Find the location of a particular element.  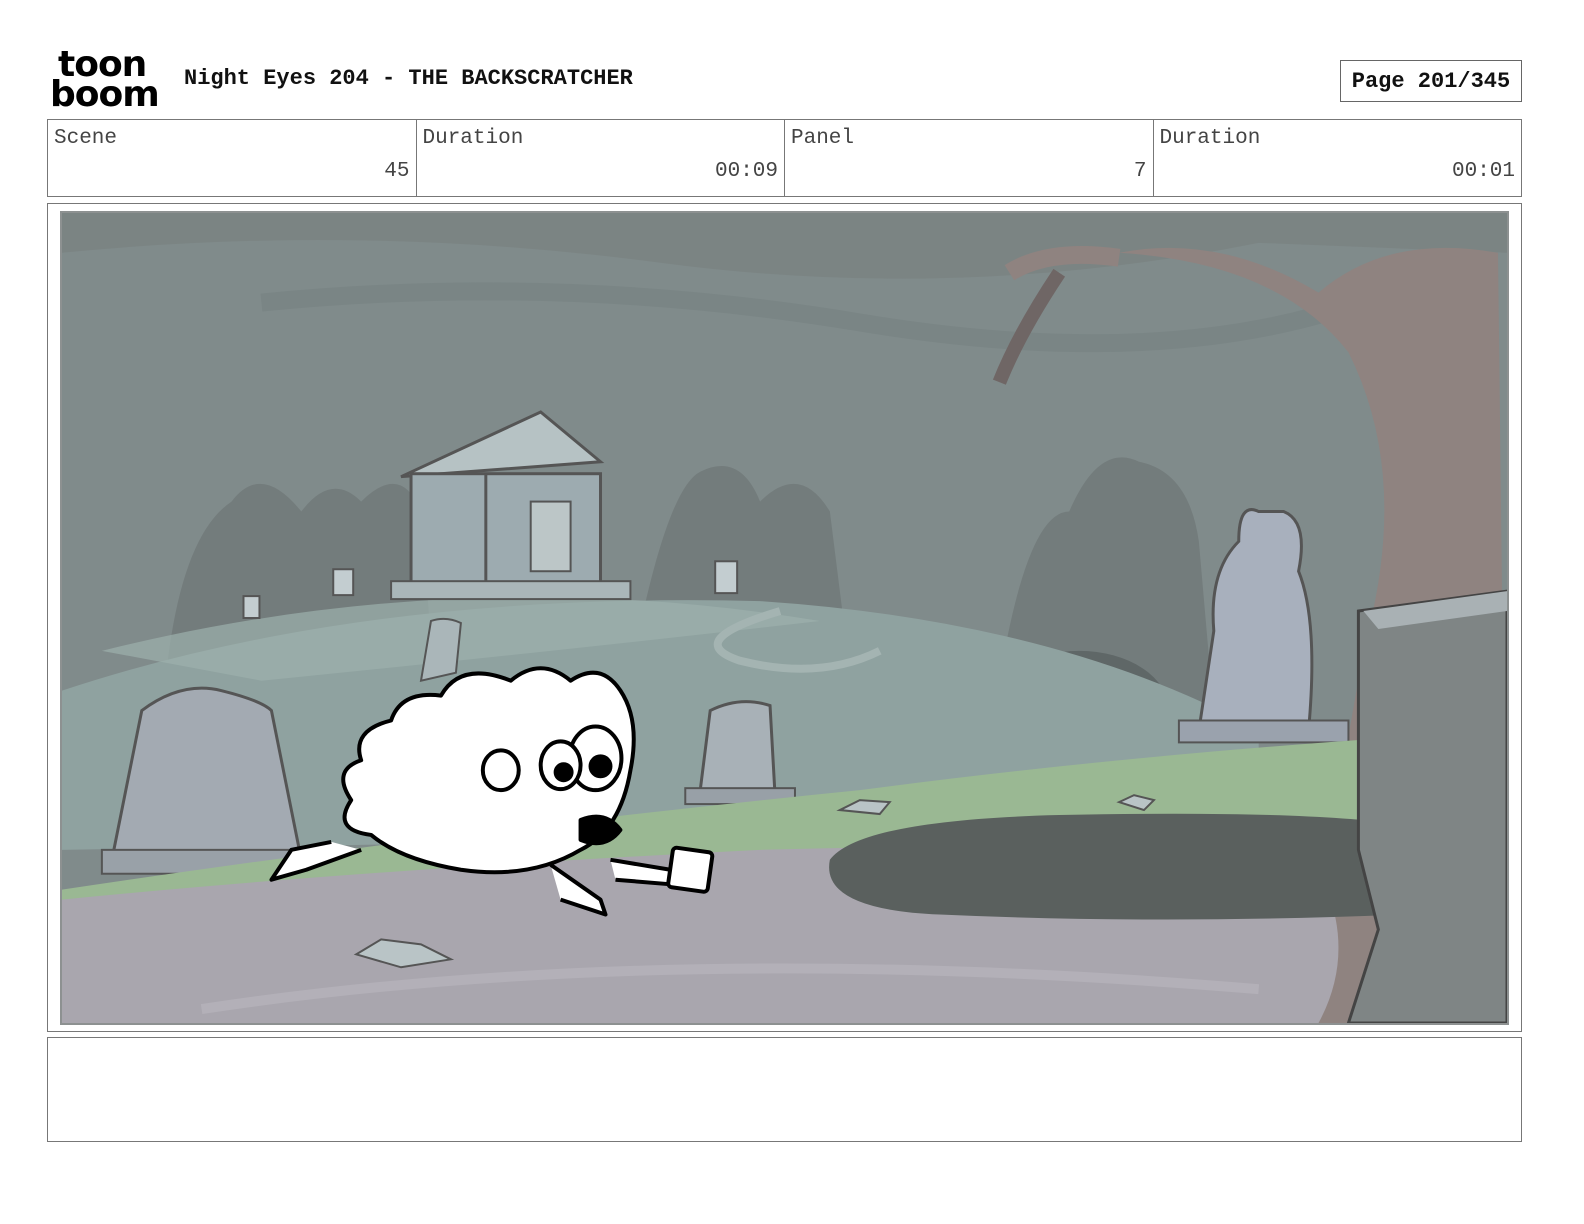

logo-line-2: boom is located at coordinates (105, 94).